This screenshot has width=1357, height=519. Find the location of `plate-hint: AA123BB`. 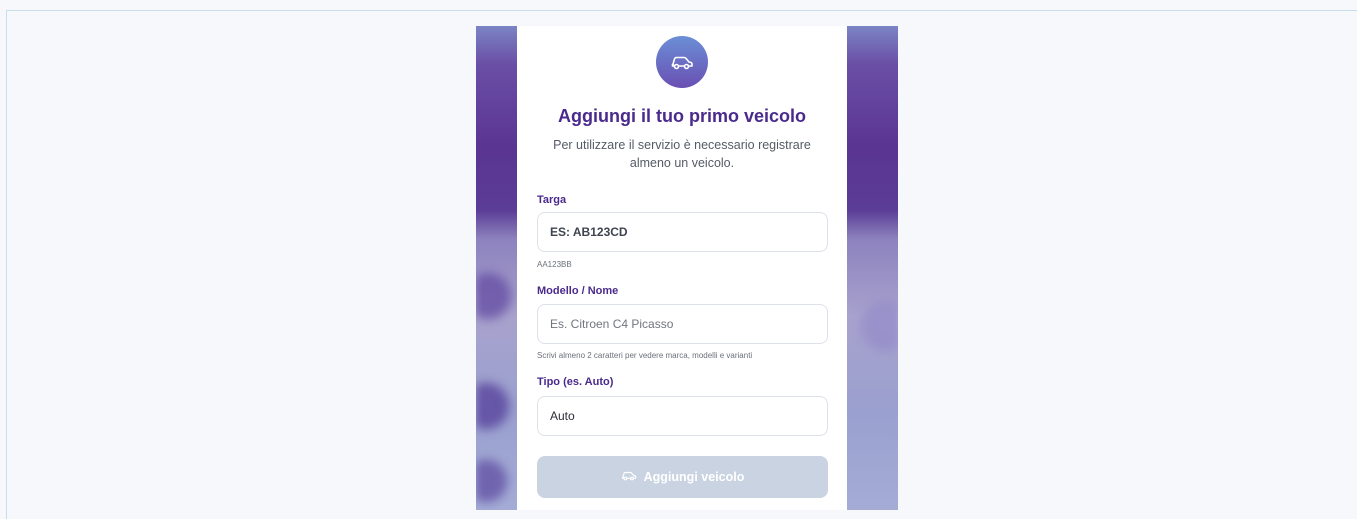

plate-hint: AA123BB is located at coordinates (554, 264).